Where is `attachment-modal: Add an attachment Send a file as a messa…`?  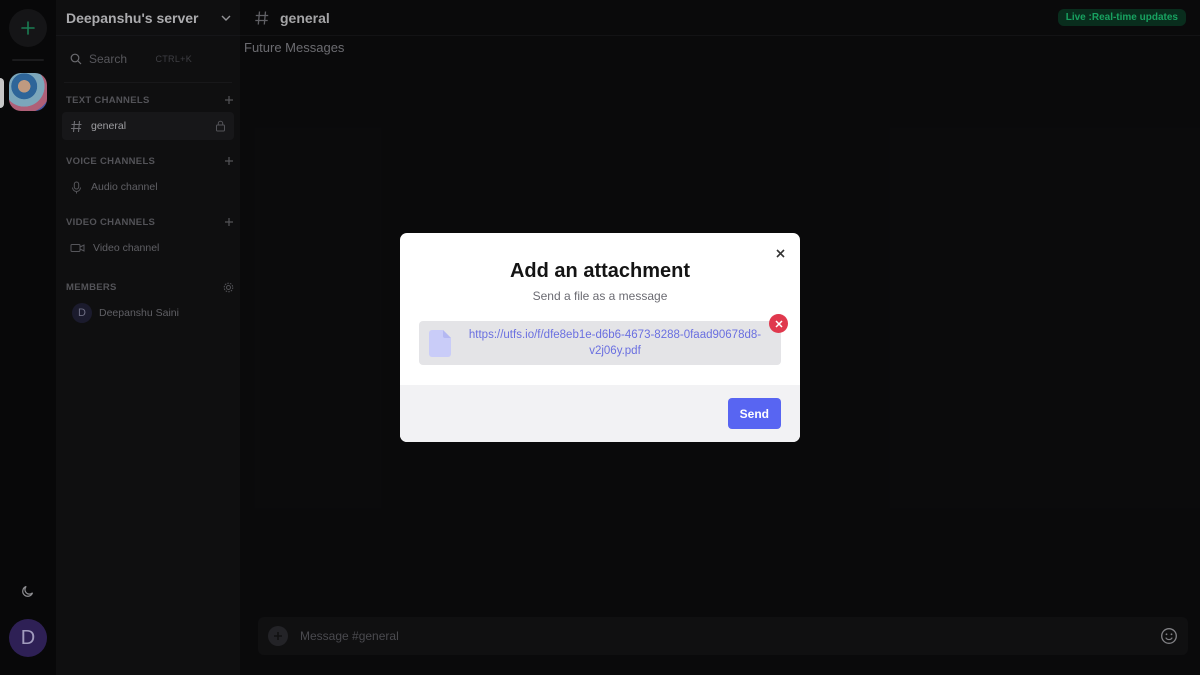 attachment-modal: Add an attachment Send a file as a messa… is located at coordinates (600, 337).